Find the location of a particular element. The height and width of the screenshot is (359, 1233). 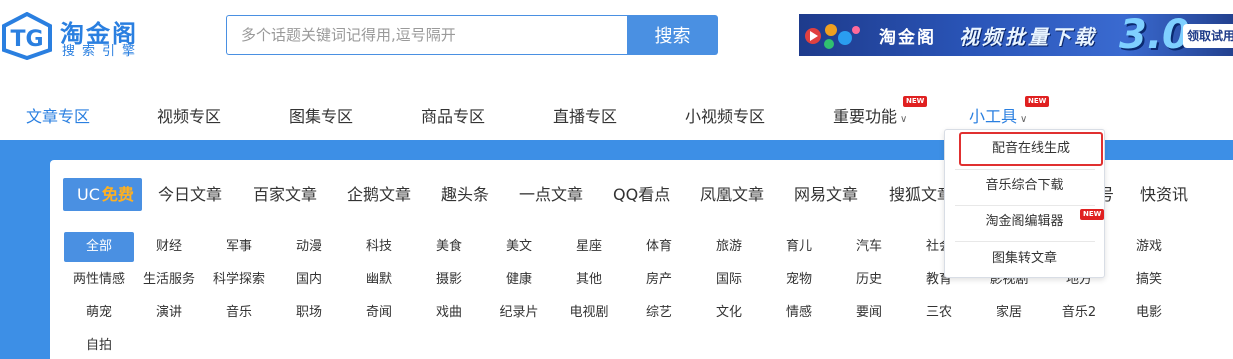

logo: TG 淘金阁 搜索引擎 is located at coordinates (80, 36).